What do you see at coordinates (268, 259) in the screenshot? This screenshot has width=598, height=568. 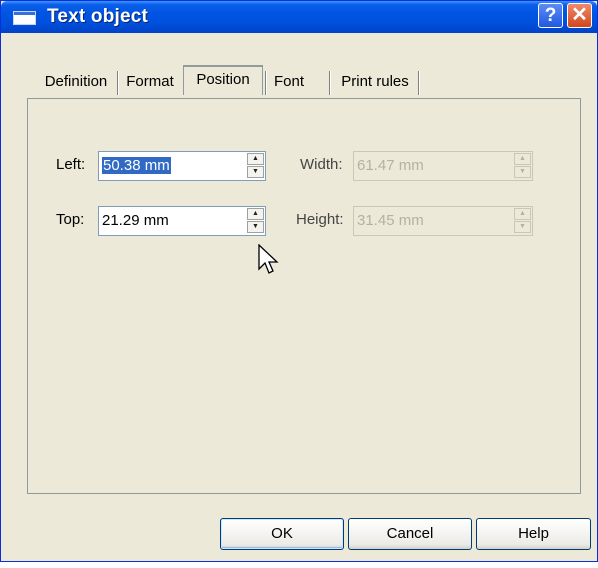 I see `mouse-pointer-icon` at bounding box center [268, 259].